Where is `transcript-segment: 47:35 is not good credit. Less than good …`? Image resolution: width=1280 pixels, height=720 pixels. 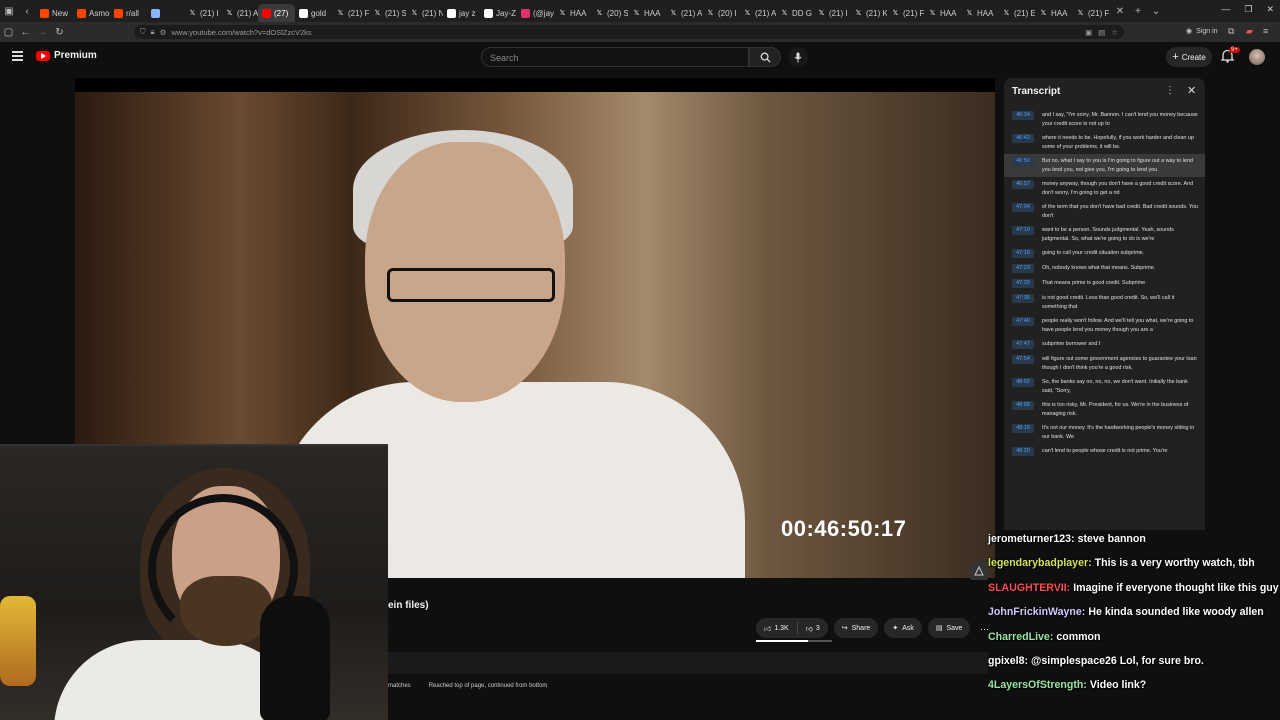 transcript-segment: 47:35 is not good credit. Less than good … is located at coordinates (1104, 302).